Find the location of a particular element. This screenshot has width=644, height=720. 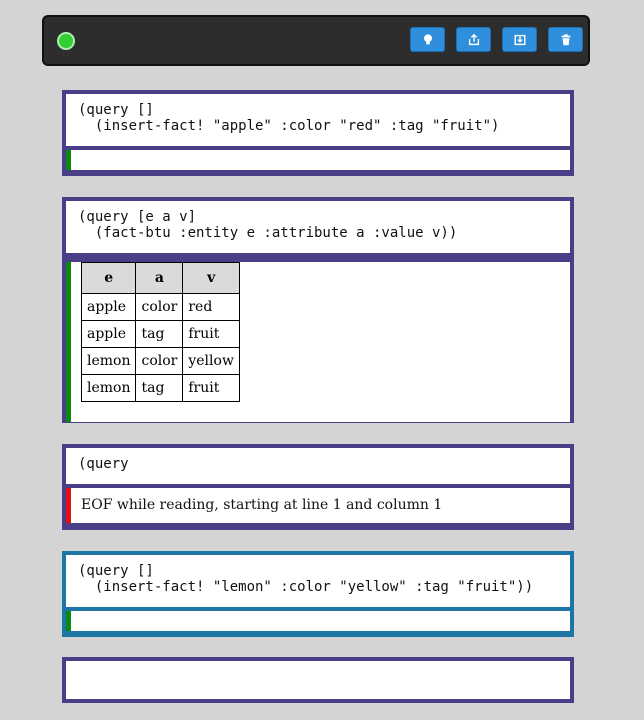

query-cell is located at coordinates (318, 680).